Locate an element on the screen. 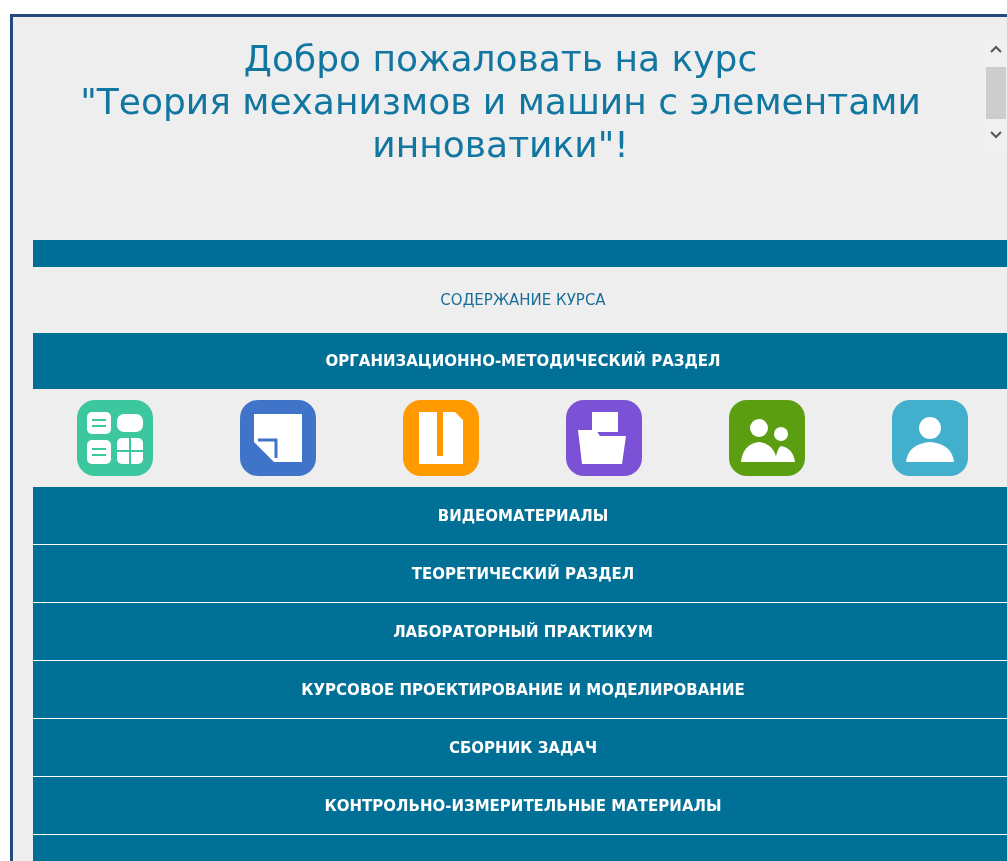  section-link: СБОРНИК ЗАДАЧ is located at coordinates (520, 748).